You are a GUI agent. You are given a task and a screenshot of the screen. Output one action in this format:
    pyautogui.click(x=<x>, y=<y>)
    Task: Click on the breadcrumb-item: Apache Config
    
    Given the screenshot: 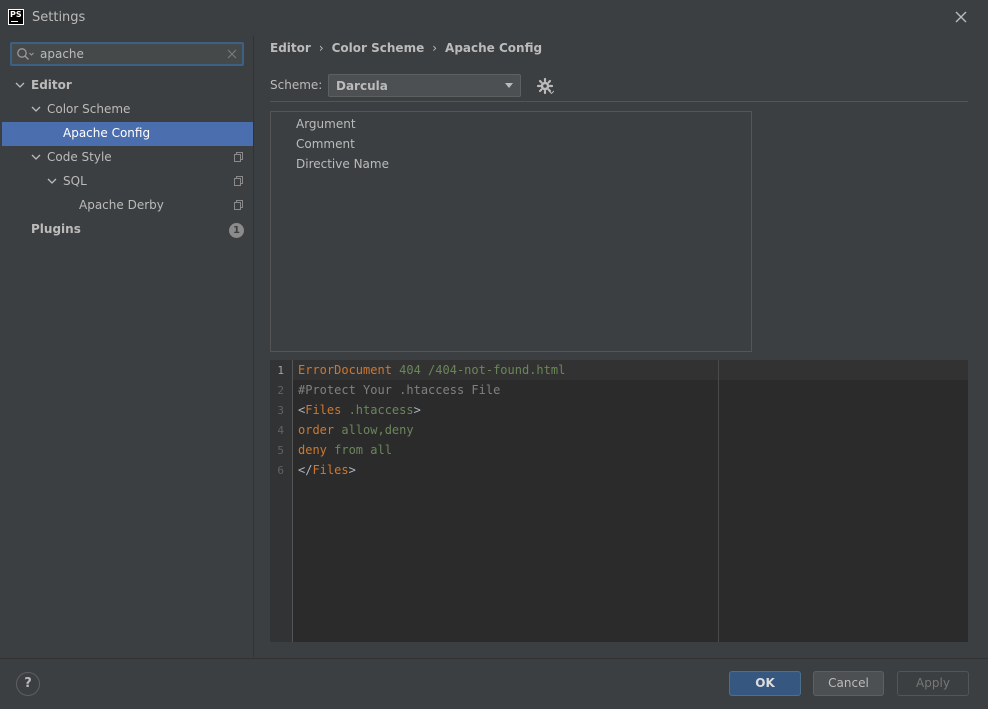 What is the action you would take?
    pyautogui.click(x=494, y=48)
    